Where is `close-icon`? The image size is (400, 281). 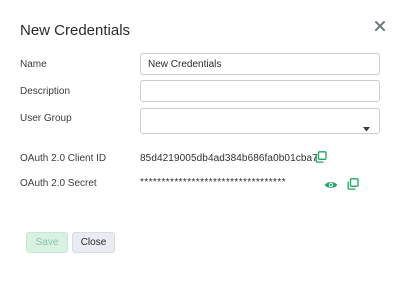 close-icon is located at coordinates (381, 27).